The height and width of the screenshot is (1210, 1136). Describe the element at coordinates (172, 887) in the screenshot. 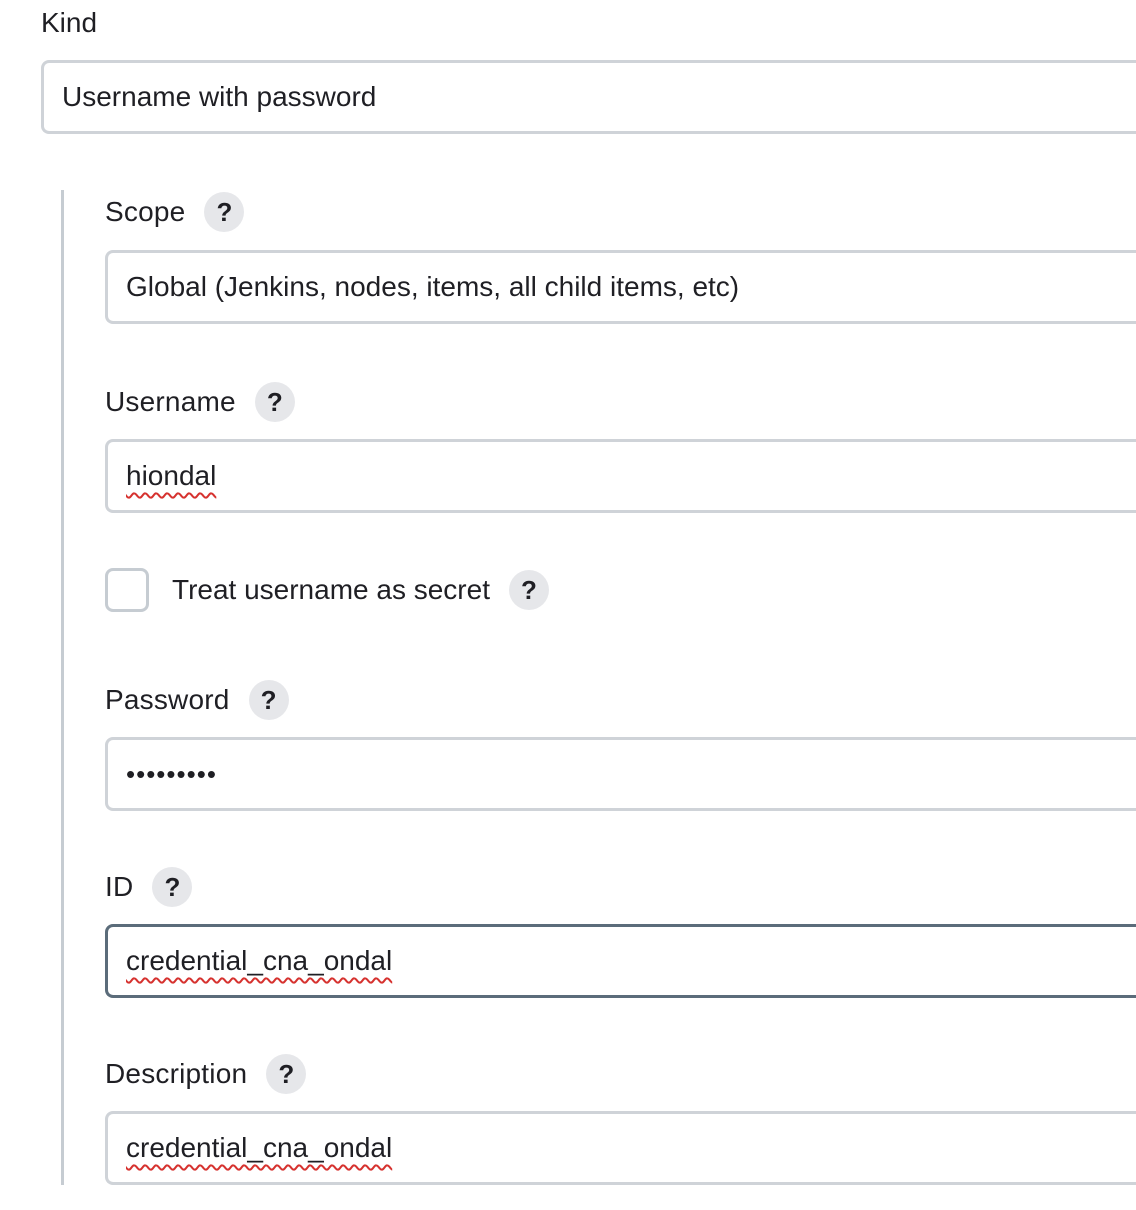

I see `id-help-icon: ?` at that location.